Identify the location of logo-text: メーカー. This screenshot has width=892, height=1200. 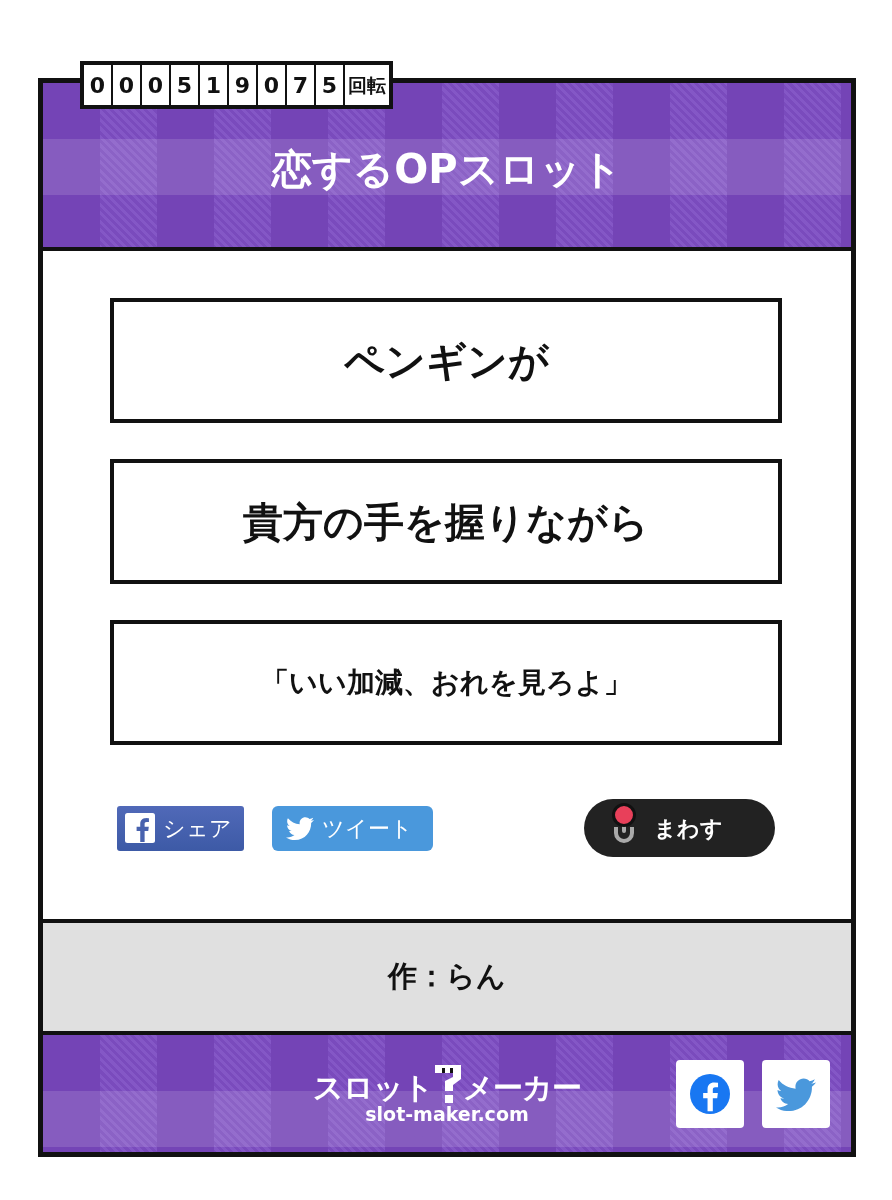
(522, 1088).